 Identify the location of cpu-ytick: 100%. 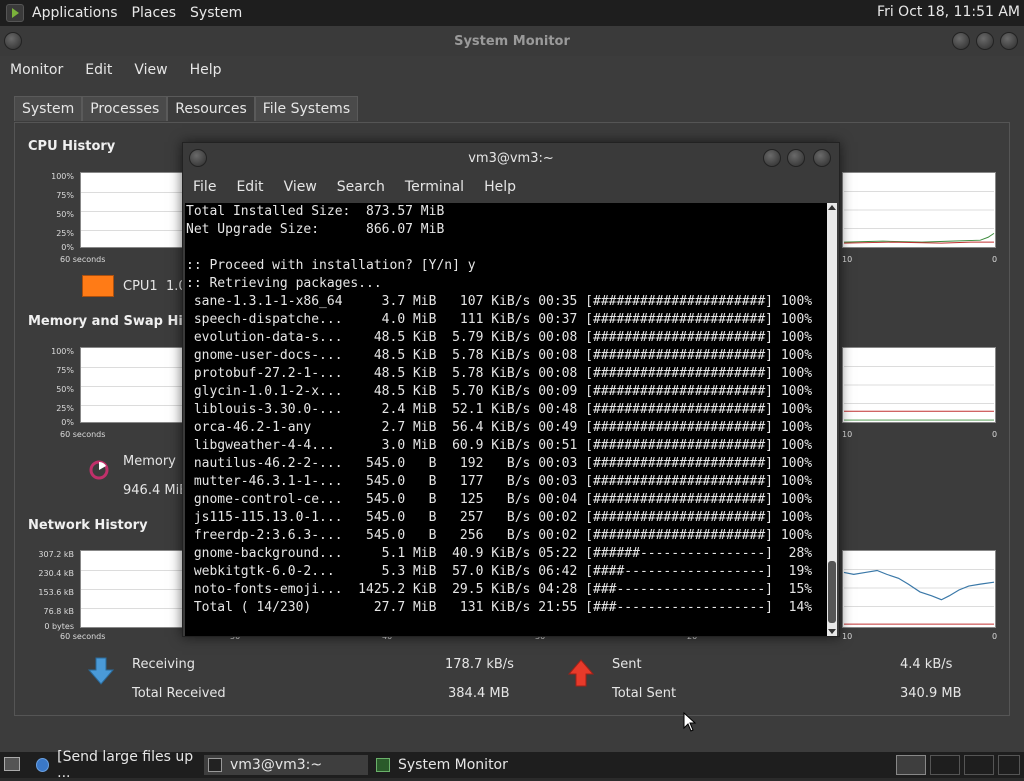
(62, 176).